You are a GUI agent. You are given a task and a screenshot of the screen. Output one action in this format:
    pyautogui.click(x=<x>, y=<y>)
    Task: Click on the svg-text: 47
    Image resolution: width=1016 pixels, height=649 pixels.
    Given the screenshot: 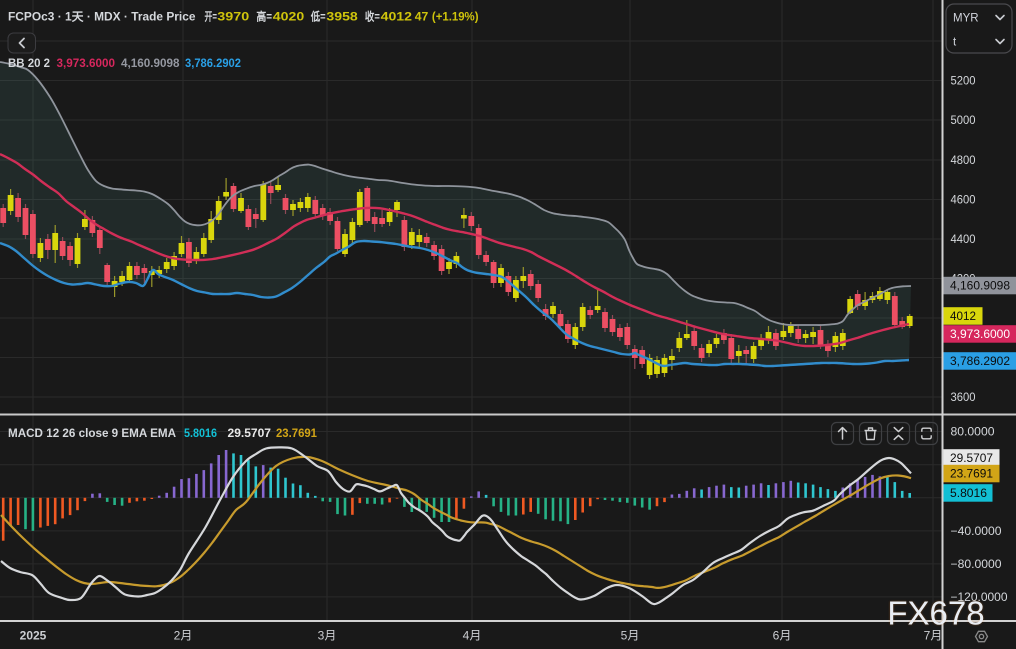 What is the action you would take?
    pyautogui.click(x=422, y=18)
    